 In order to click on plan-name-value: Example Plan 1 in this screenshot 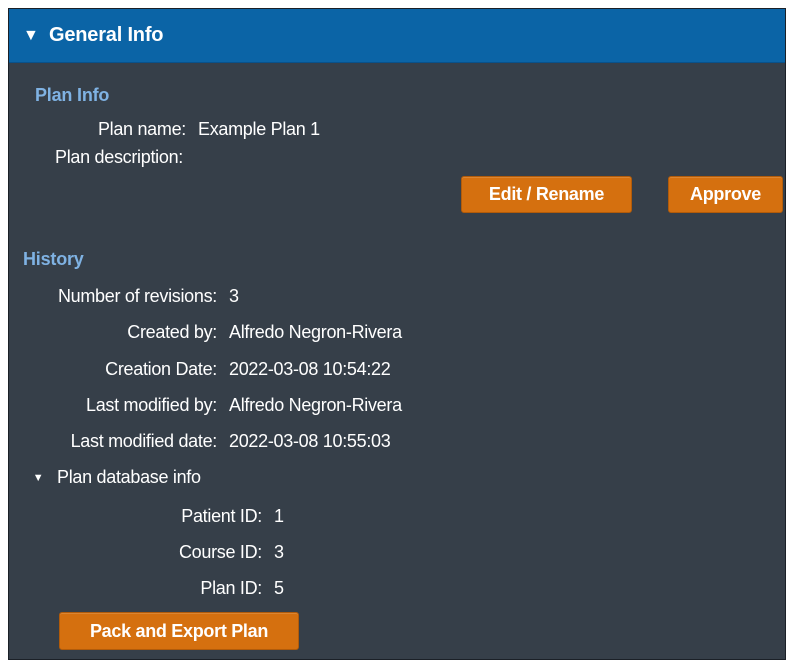, I will do `click(259, 129)`.